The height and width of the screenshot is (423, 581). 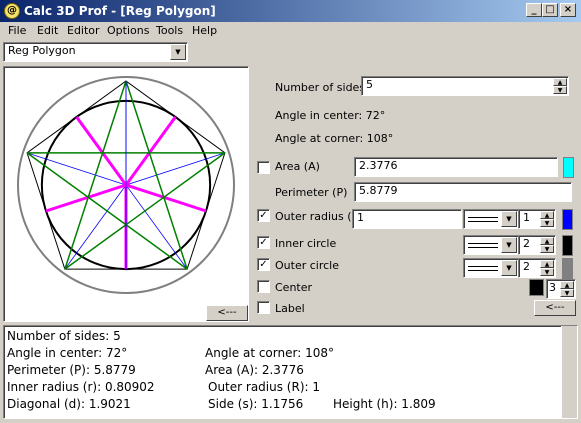 I want to click on output-perimeter: Perimeter (P): 5.8779, so click(x=71, y=370).